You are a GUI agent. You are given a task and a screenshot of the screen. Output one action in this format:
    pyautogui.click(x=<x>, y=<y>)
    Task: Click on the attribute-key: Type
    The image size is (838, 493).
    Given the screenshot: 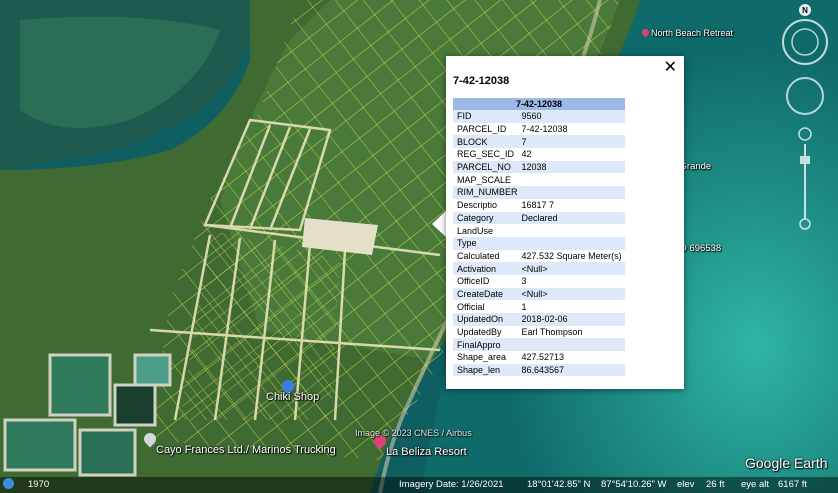 What is the action you would take?
    pyautogui.click(x=485, y=243)
    